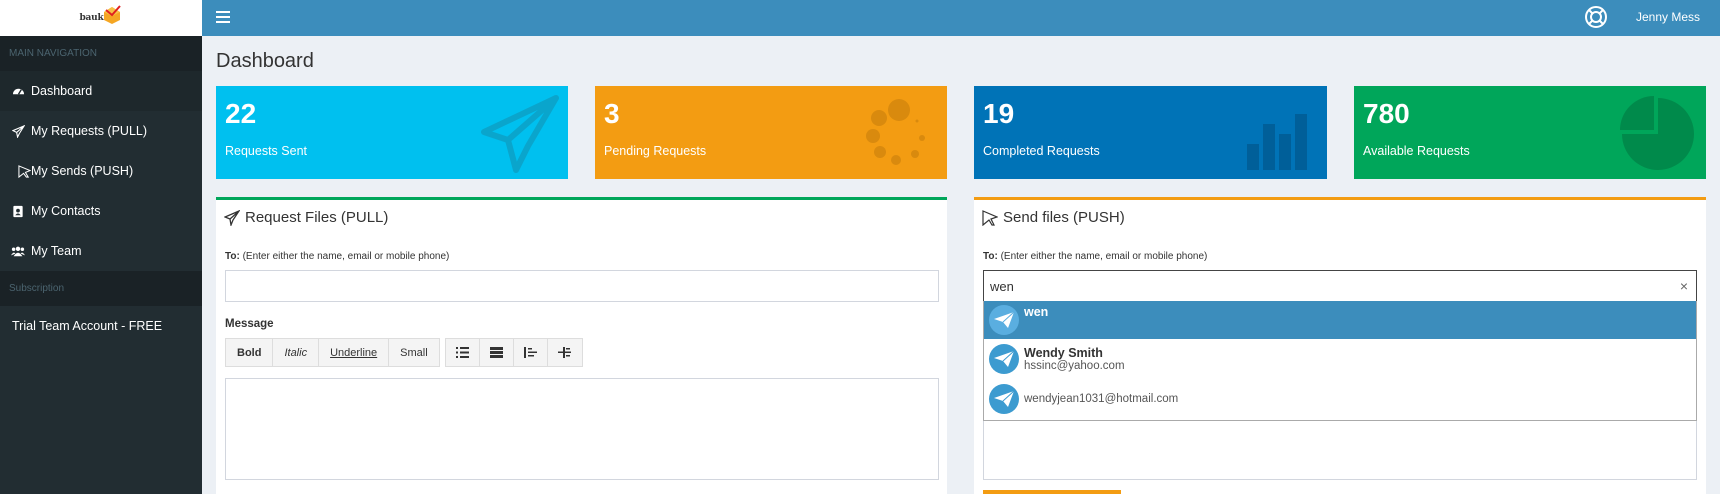 This screenshot has width=1720, height=494. I want to click on stat-label: Requests Sent, so click(266, 151).